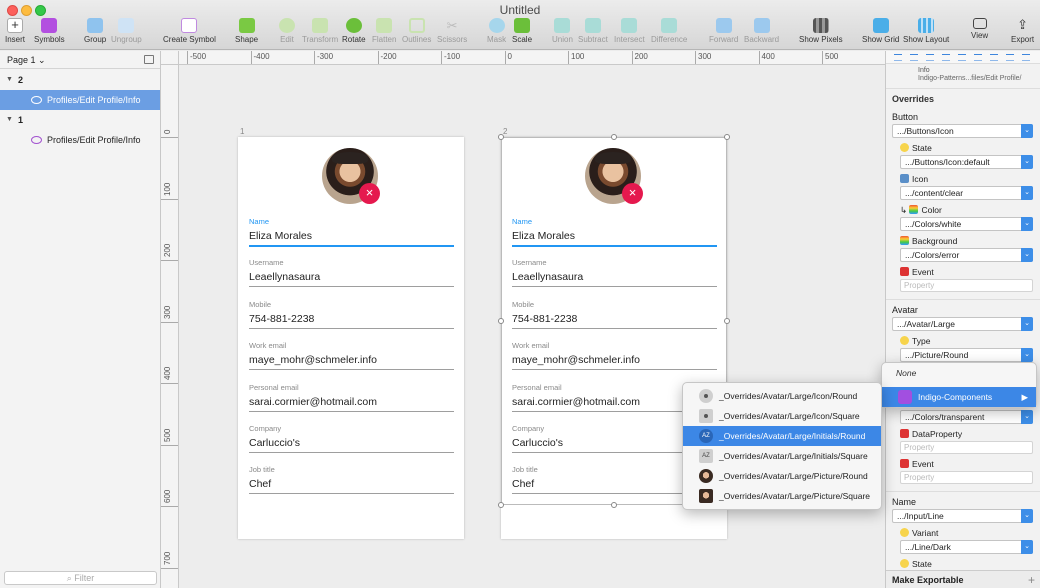  Describe the element at coordinates (80, 60) in the screenshot. I see `page-selector: Page 1 ⌄` at that location.